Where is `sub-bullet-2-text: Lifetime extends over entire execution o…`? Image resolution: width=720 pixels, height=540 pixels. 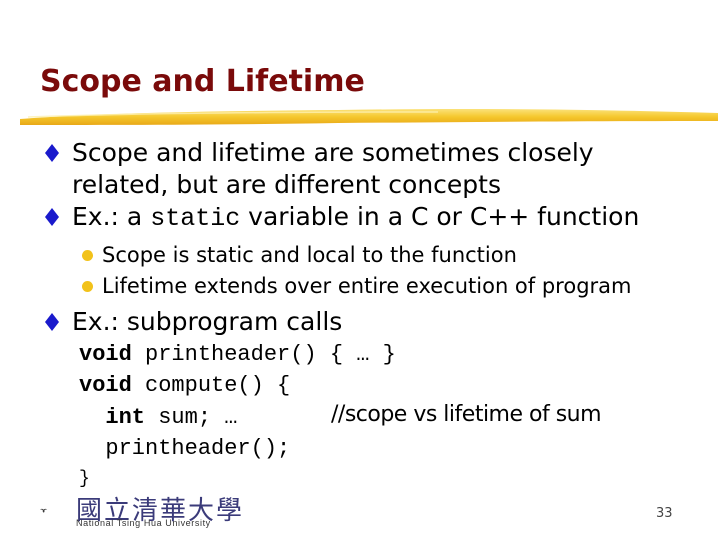 sub-bullet-2-text: Lifetime extends over entire execution o… is located at coordinates (367, 286).